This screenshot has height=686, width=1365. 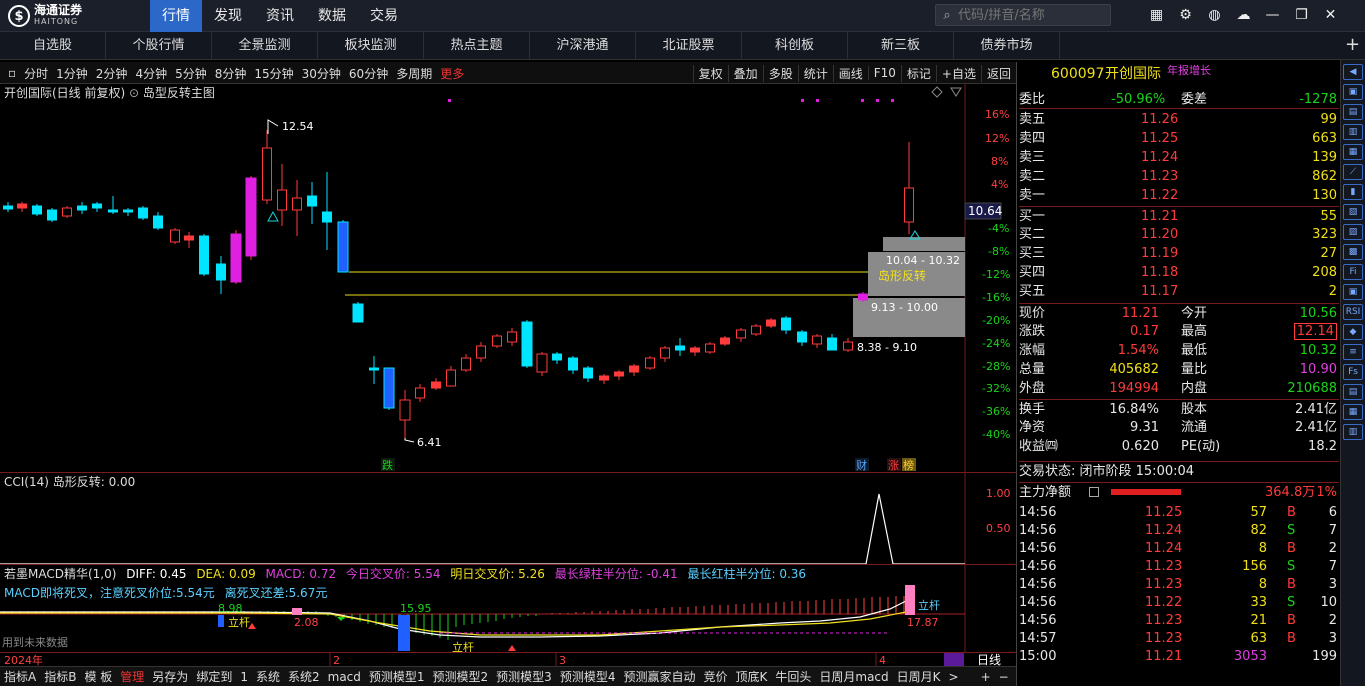 What do you see at coordinates (884, 73) in the screenshot?
I see `tool-f10: F10` at bounding box center [884, 73].